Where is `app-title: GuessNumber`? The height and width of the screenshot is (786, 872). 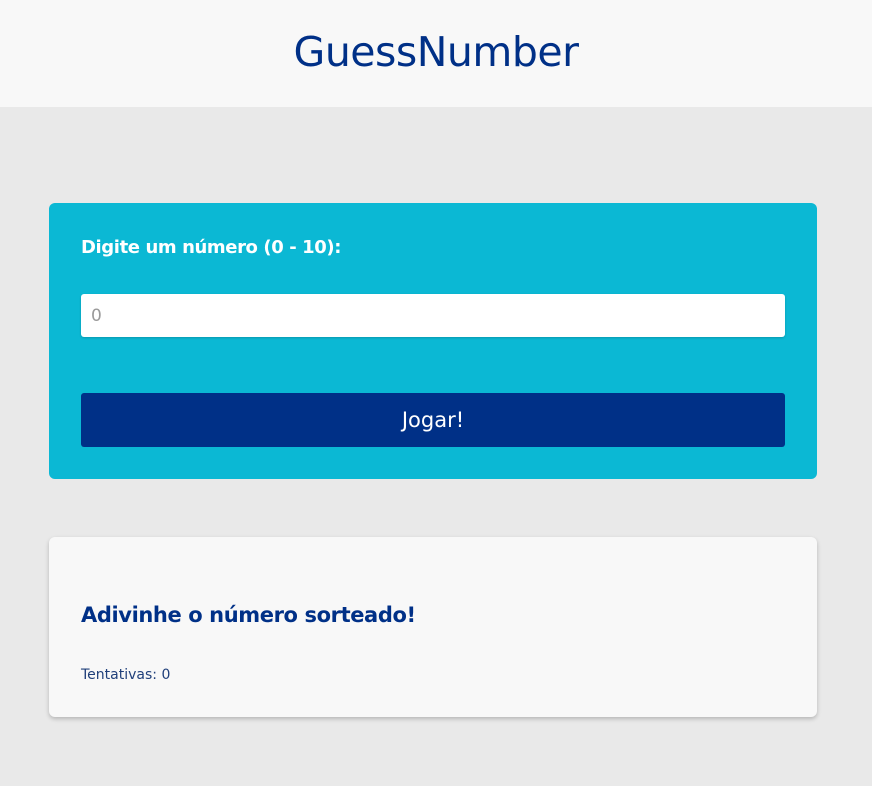 app-title: GuessNumber is located at coordinates (436, 51).